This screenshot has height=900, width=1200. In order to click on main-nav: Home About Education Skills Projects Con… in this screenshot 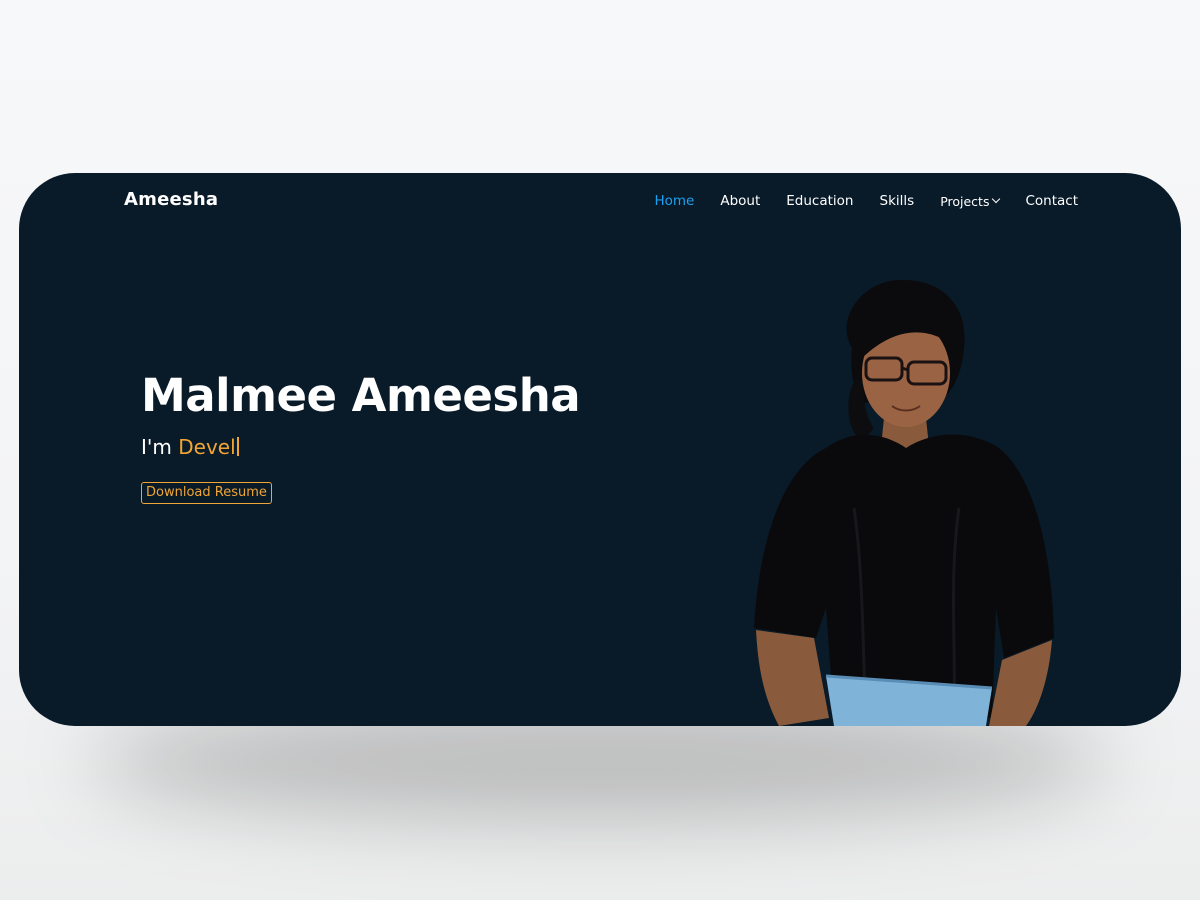, I will do `click(853, 201)`.